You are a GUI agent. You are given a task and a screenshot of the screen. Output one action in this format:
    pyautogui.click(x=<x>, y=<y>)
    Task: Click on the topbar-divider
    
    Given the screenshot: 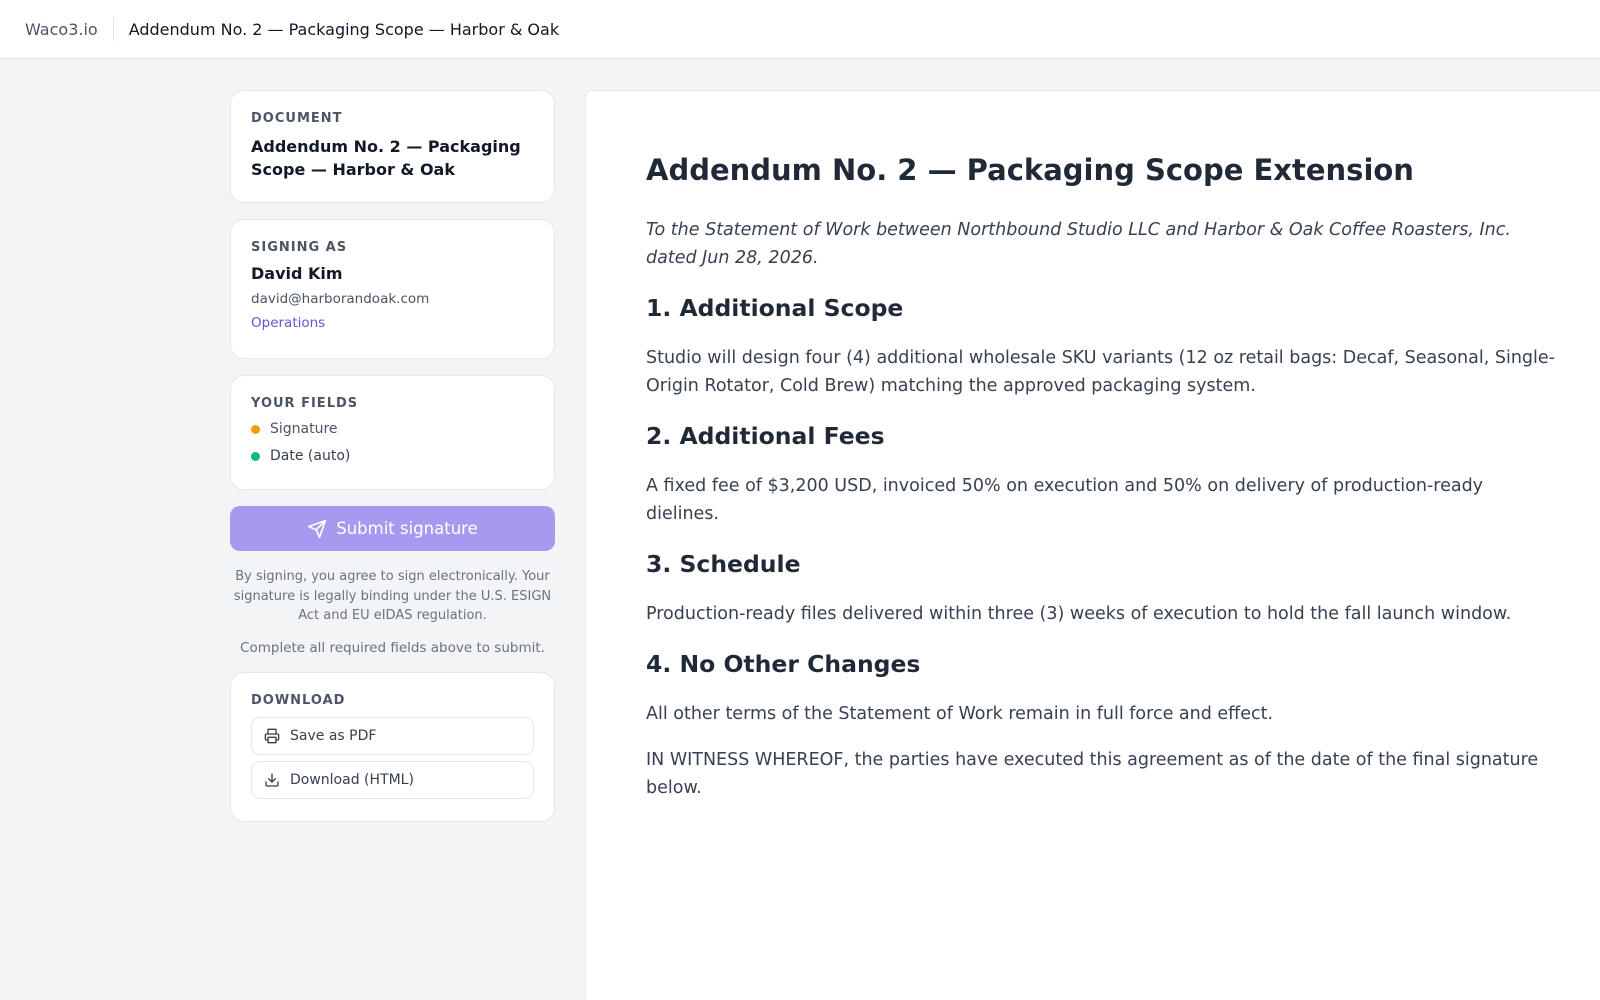 What is the action you would take?
    pyautogui.click(x=113, y=29)
    